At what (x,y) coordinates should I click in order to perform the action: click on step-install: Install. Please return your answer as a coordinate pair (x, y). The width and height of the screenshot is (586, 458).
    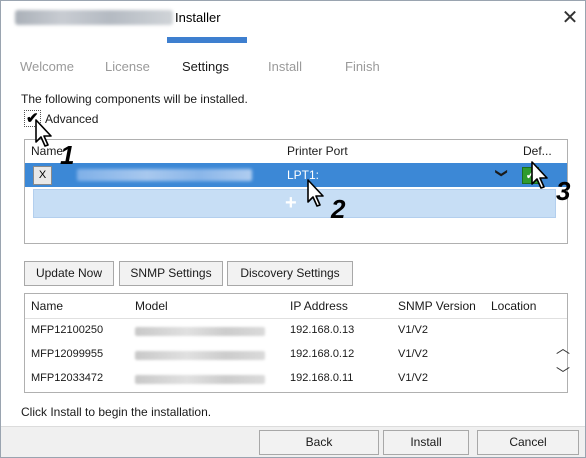
    Looking at the image, I should click on (285, 66).